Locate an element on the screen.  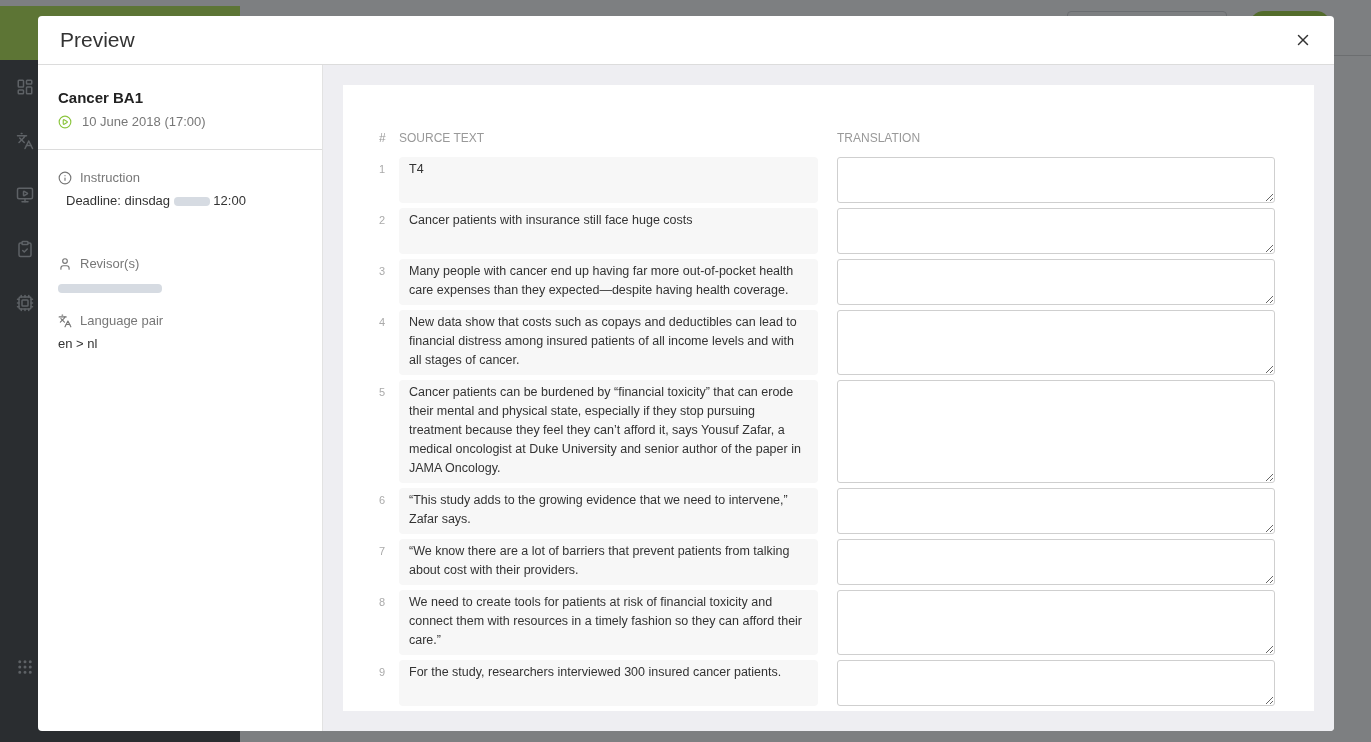
segment-number: 8 is located at coordinates (383, 602).